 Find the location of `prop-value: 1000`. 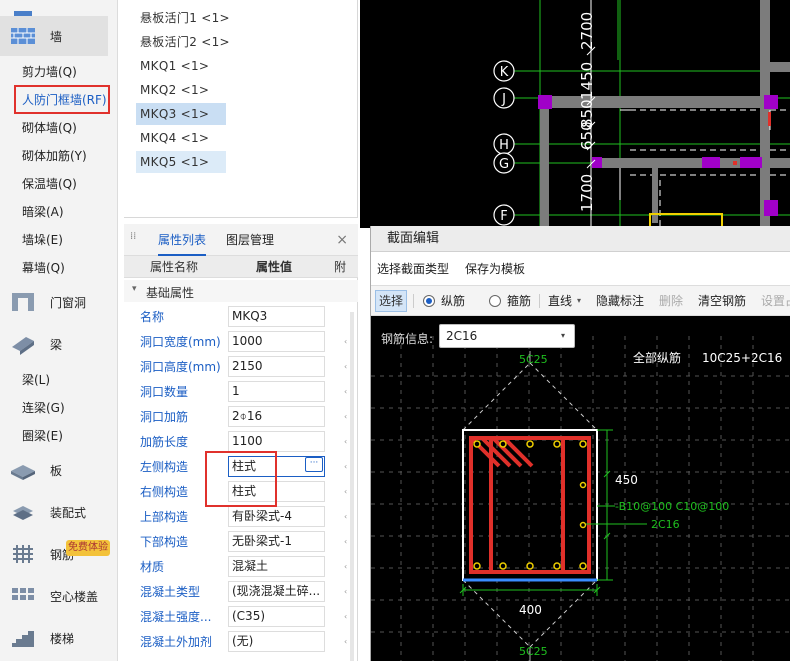

prop-value: 1000 is located at coordinates (276, 341).